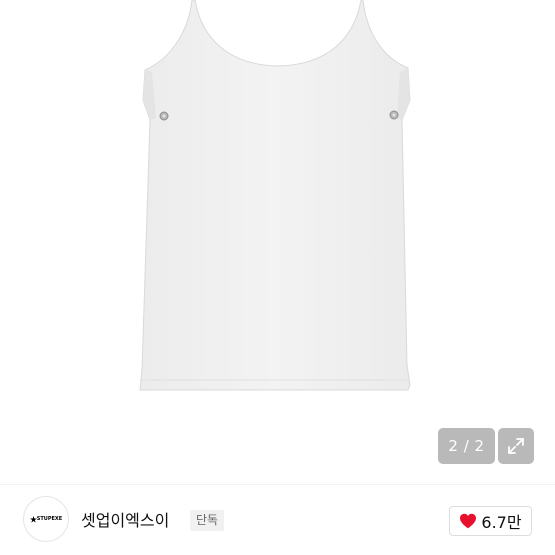 The height and width of the screenshot is (555, 555). Describe the element at coordinates (207, 520) in the screenshot. I see `exclusive-badge: 단독` at that location.